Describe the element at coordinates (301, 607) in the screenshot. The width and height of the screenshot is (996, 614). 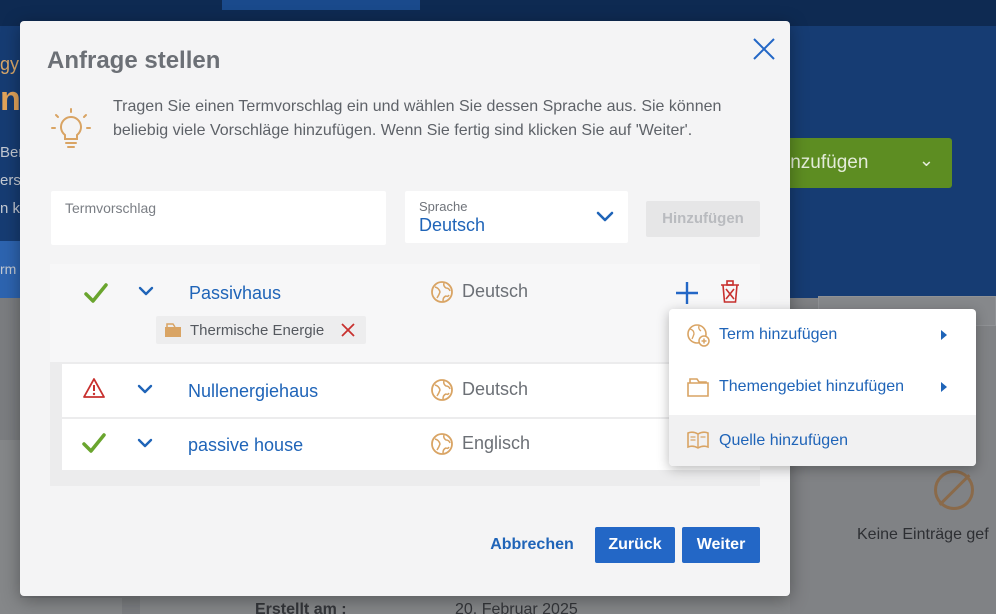
I see `background-created-label: Erstellt am :` at that location.